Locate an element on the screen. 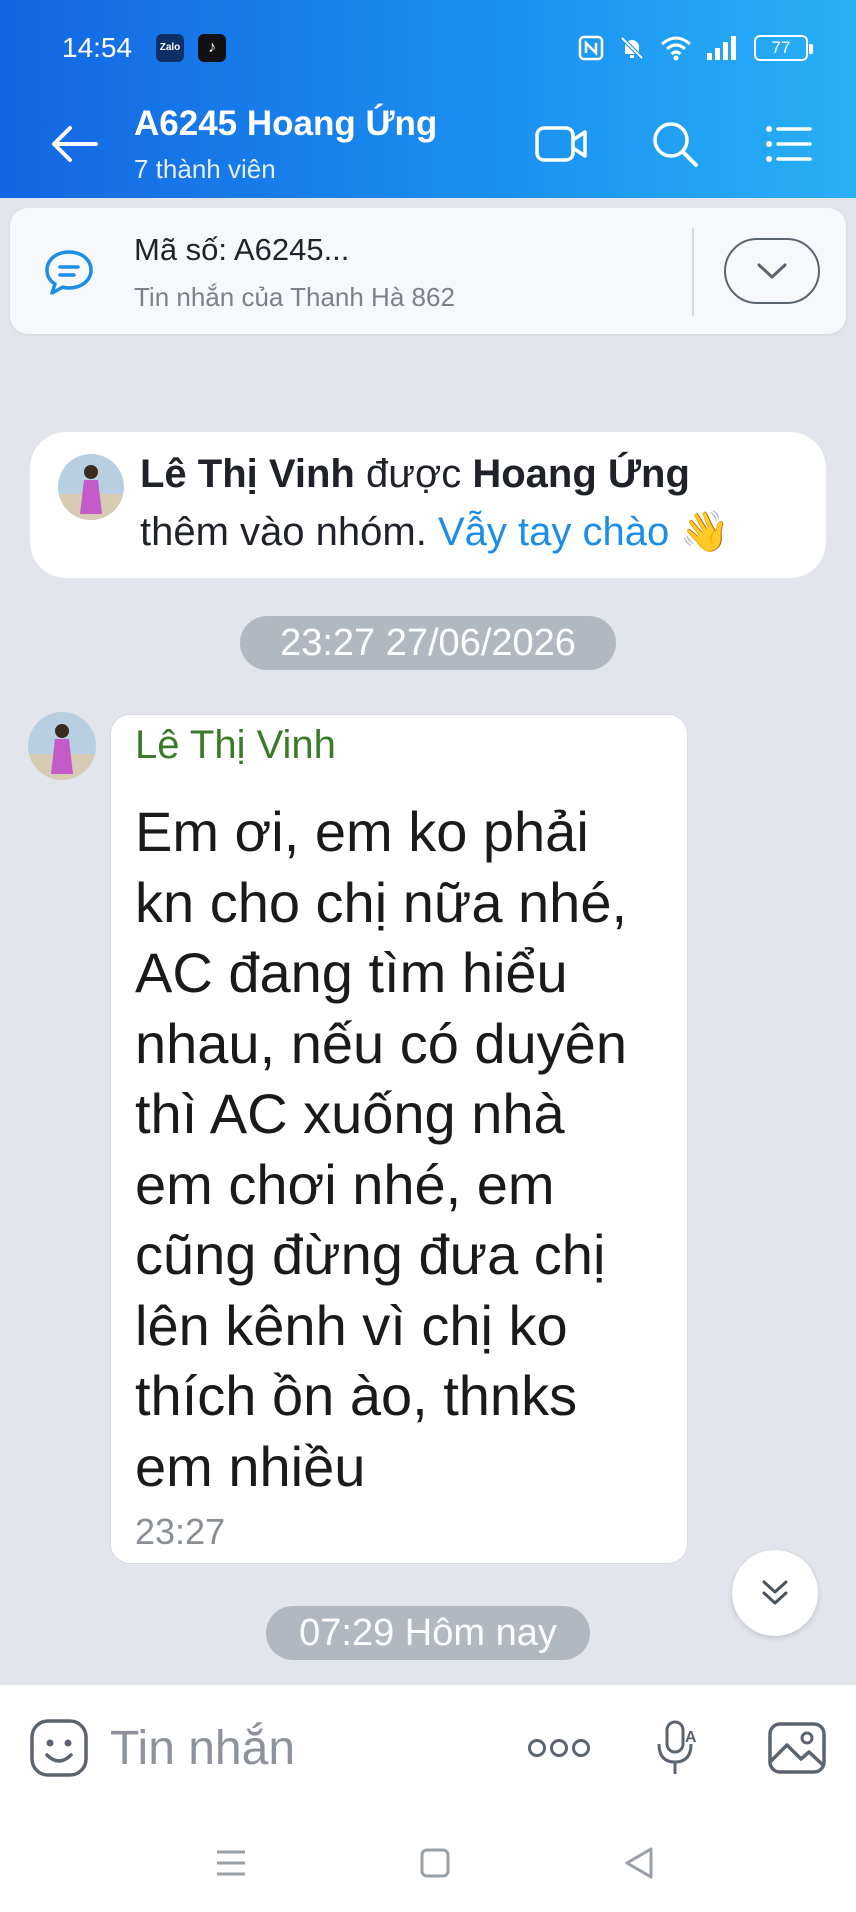 The width and height of the screenshot is (856, 1912). avatar is located at coordinates (91, 487).